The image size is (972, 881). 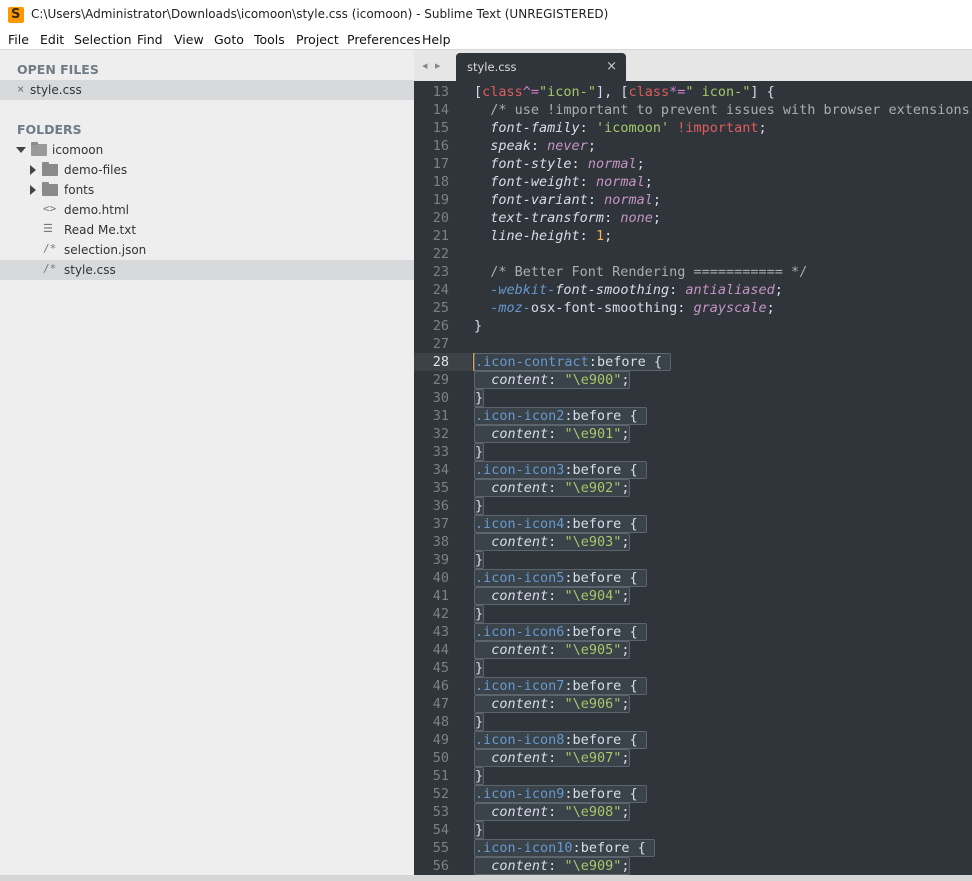 What do you see at coordinates (552, 434) in the screenshot?
I see `code-line: content: "\e901";` at bounding box center [552, 434].